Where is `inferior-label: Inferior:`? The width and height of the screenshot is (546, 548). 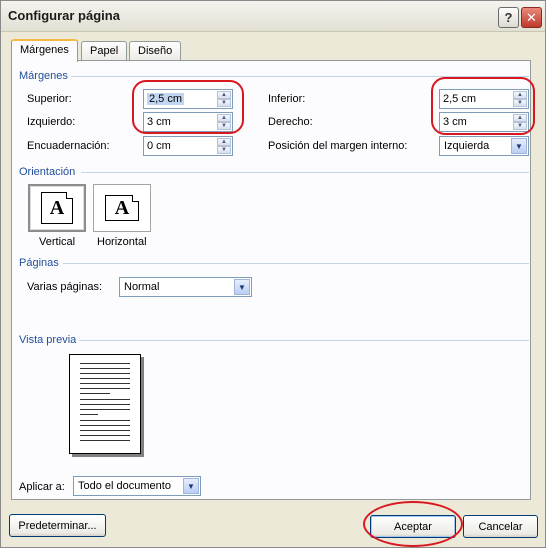 inferior-label: Inferior: is located at coordinates (287, 99).